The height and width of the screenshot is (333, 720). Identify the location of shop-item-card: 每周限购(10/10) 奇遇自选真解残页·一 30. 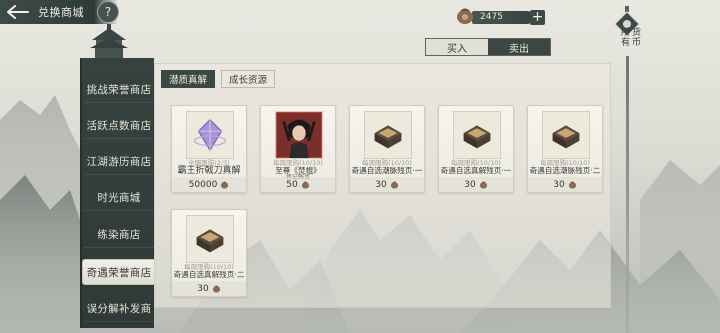
(476, 149).